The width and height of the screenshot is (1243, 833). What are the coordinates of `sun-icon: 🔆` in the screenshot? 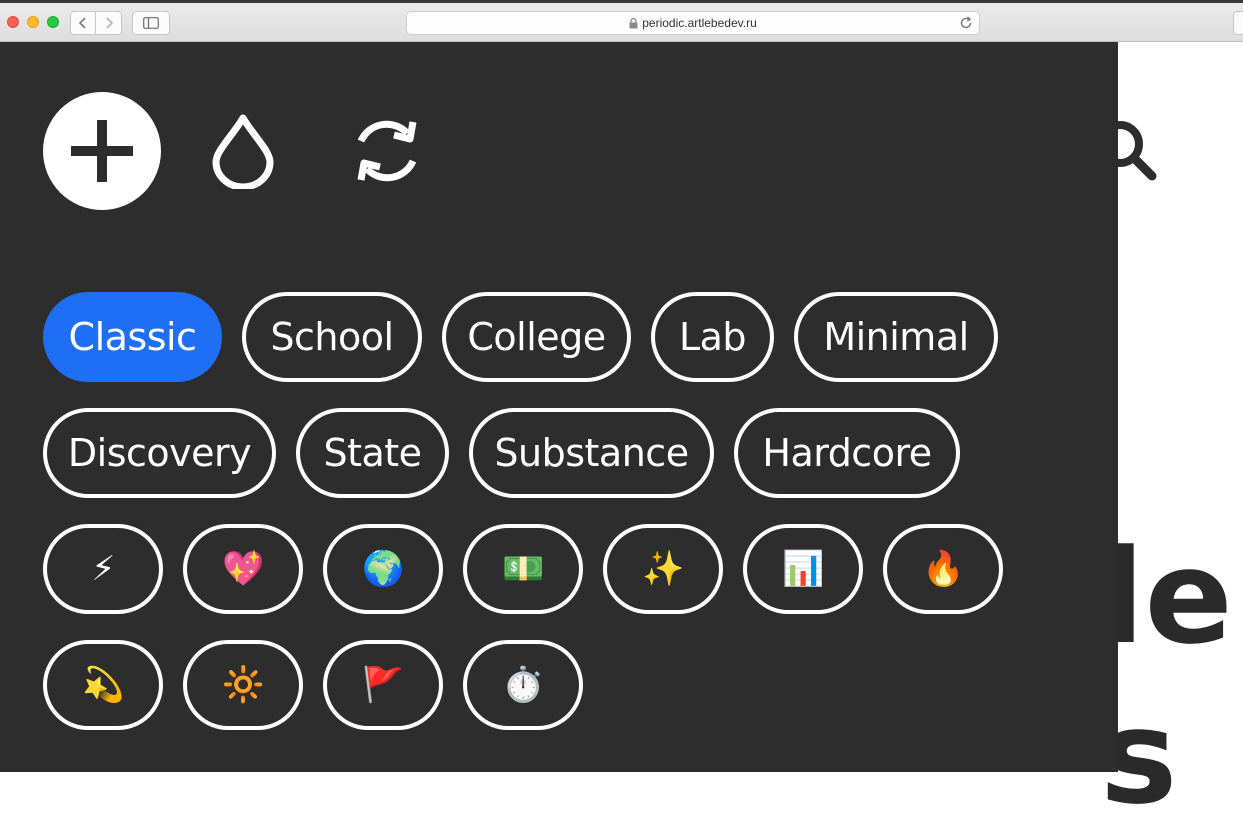 It's located at (243, 685).